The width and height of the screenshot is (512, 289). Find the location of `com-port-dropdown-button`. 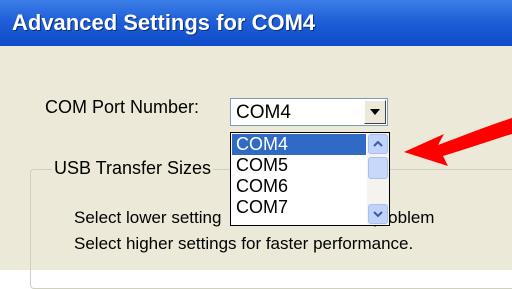

com-port-dropdown-button is located at coordinates (375, 112).